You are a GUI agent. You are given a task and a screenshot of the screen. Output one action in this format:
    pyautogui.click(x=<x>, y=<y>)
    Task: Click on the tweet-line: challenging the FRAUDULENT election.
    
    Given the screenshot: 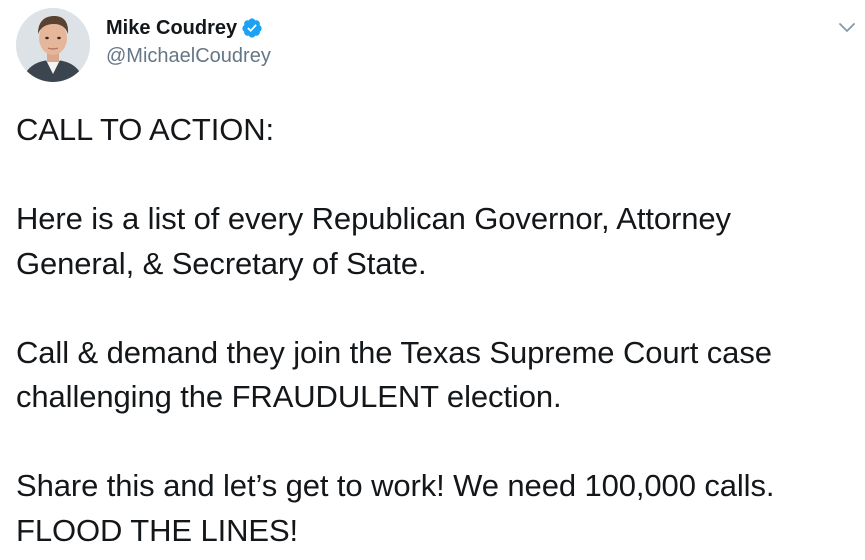 What is the action you would take?
    pyautogui.click(x=289, y=396)
    